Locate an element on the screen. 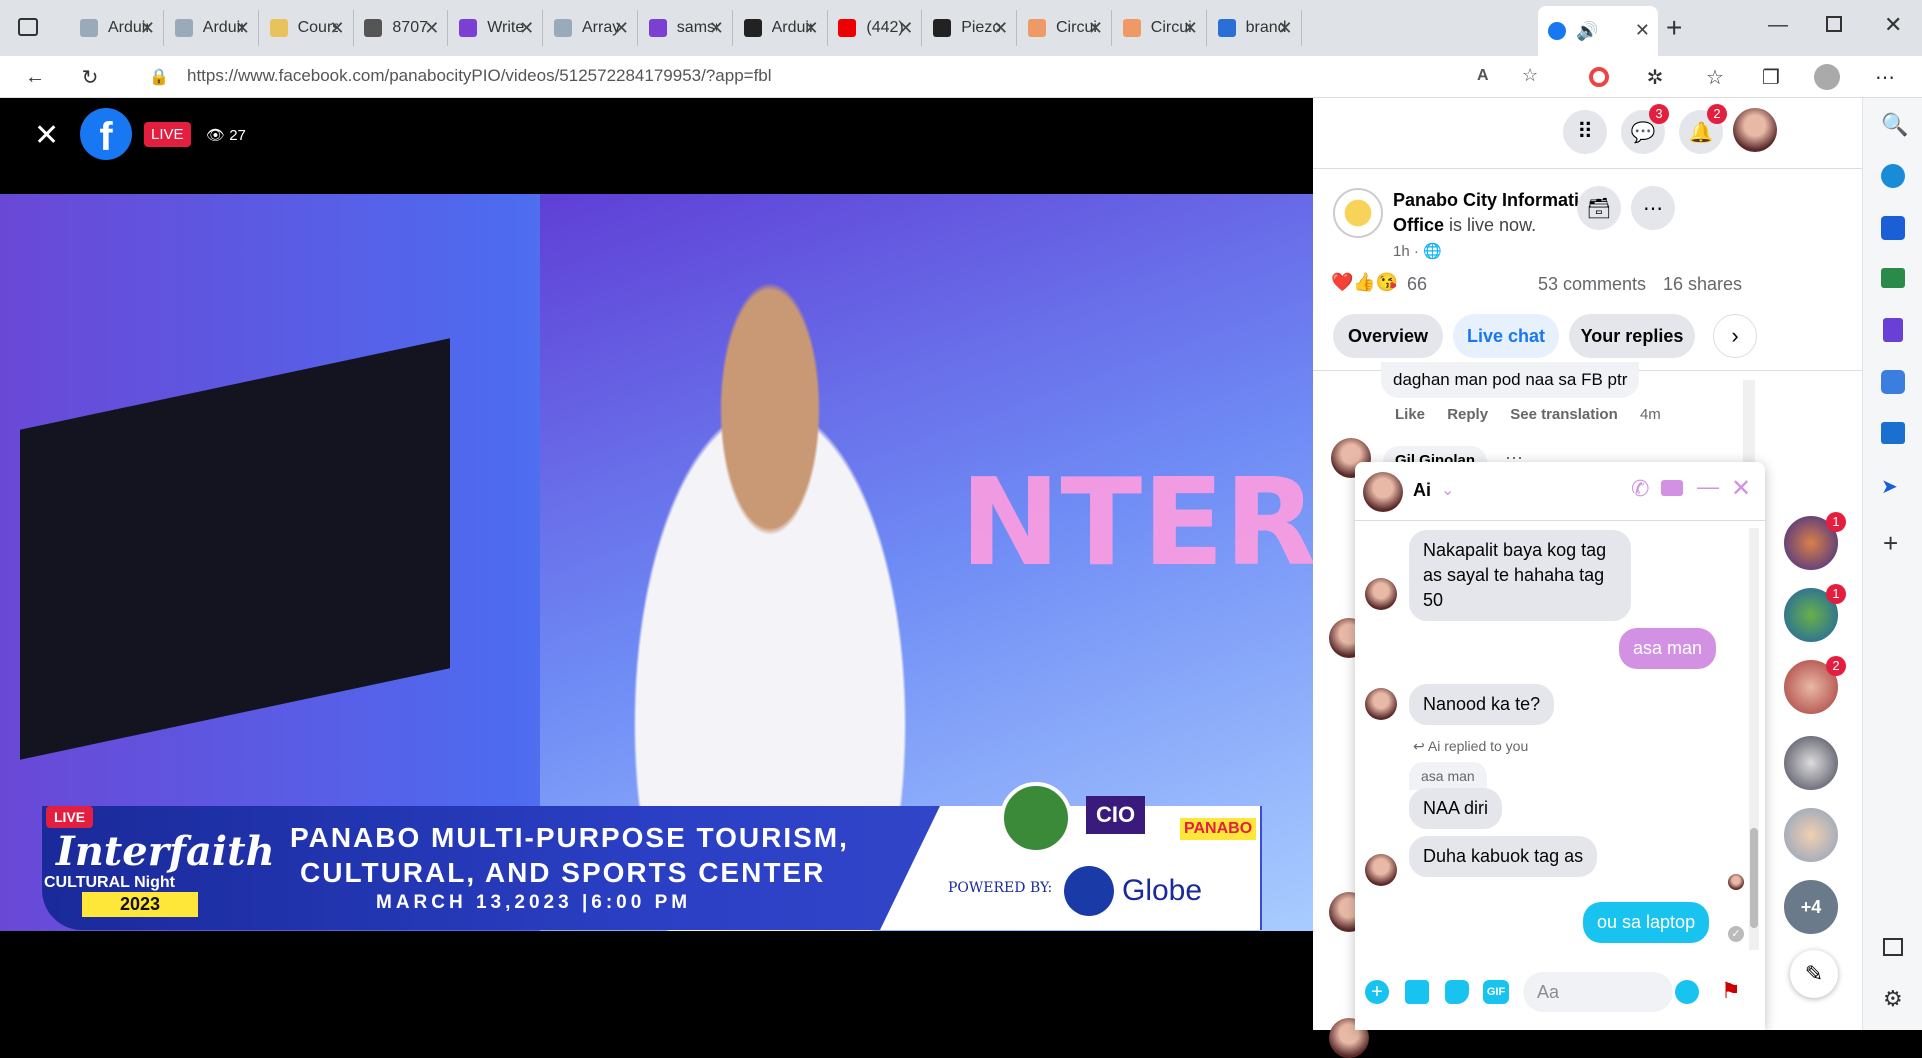  menu-grid-icon: ⠿ is located at coordinates (1585, 132).